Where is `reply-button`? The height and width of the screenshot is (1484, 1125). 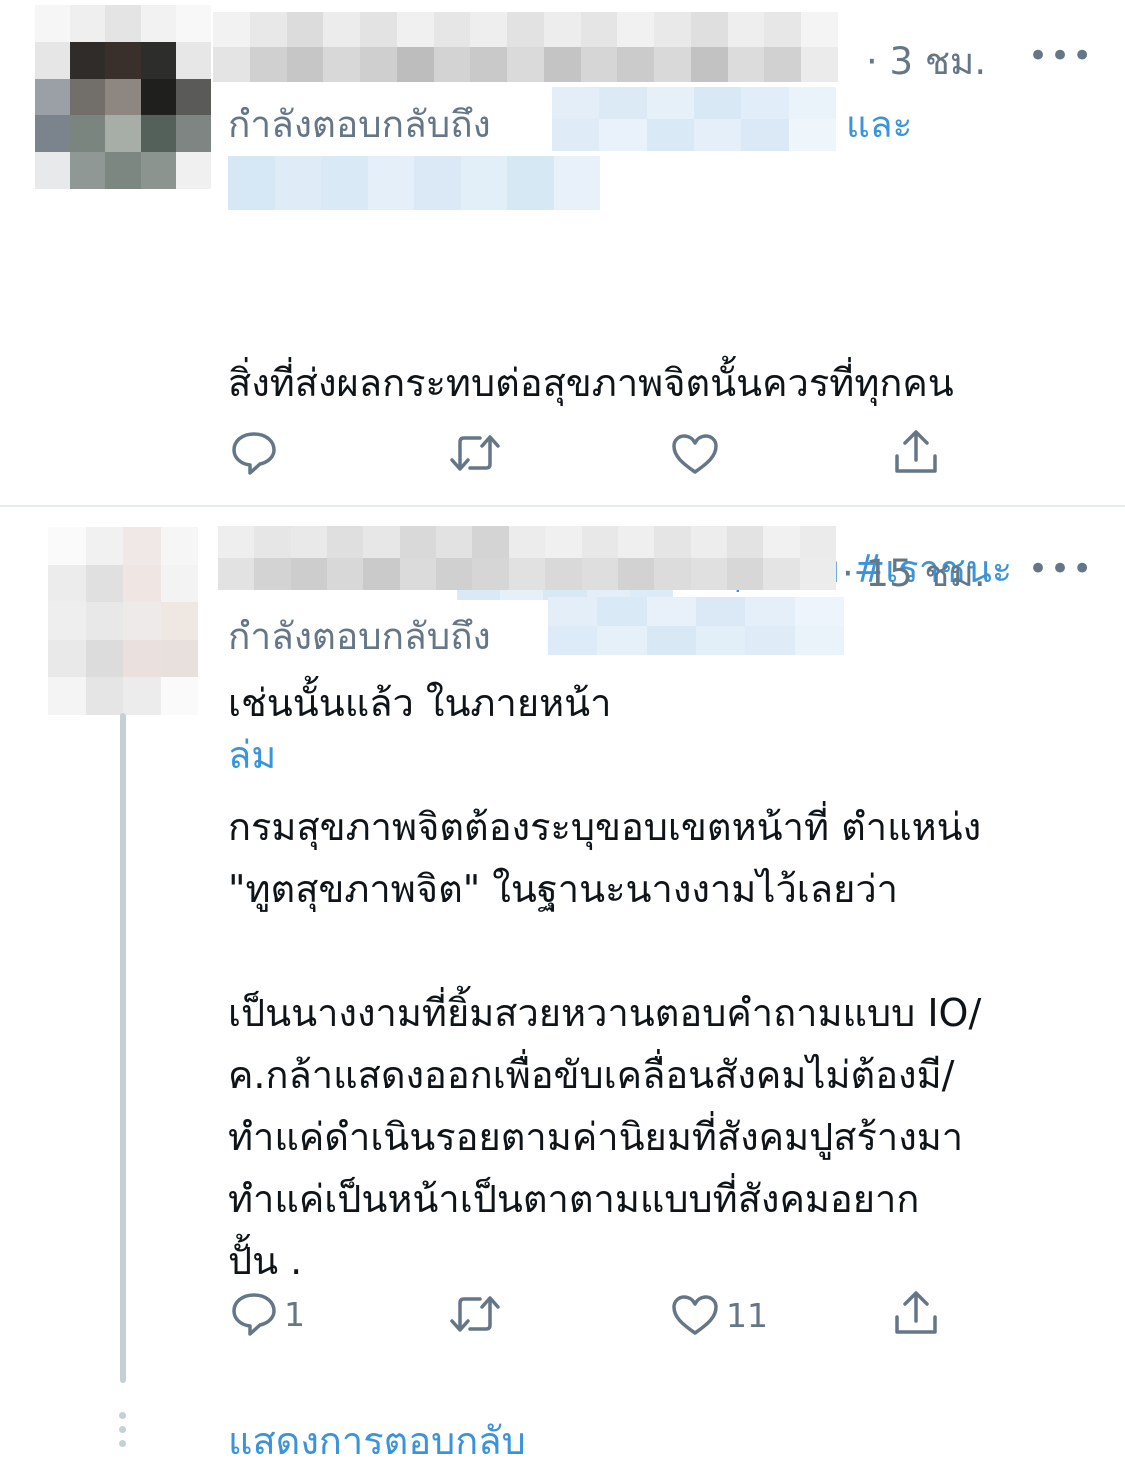 reply-button is located at coordinates (257, 453).